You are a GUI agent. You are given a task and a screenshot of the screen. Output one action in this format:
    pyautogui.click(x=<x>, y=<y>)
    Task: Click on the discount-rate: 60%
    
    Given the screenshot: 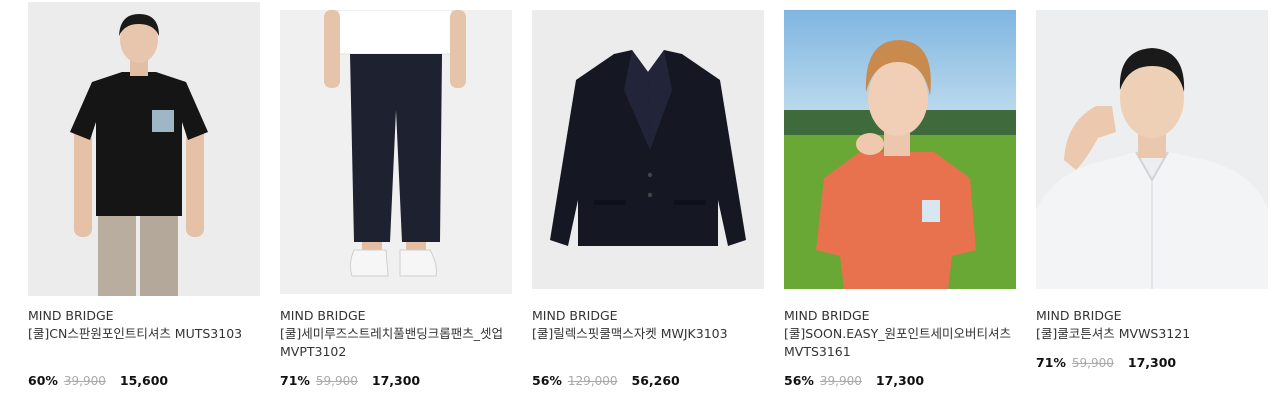 What is the action you would take?
    pyautogui.click(x=43, y=380)
    